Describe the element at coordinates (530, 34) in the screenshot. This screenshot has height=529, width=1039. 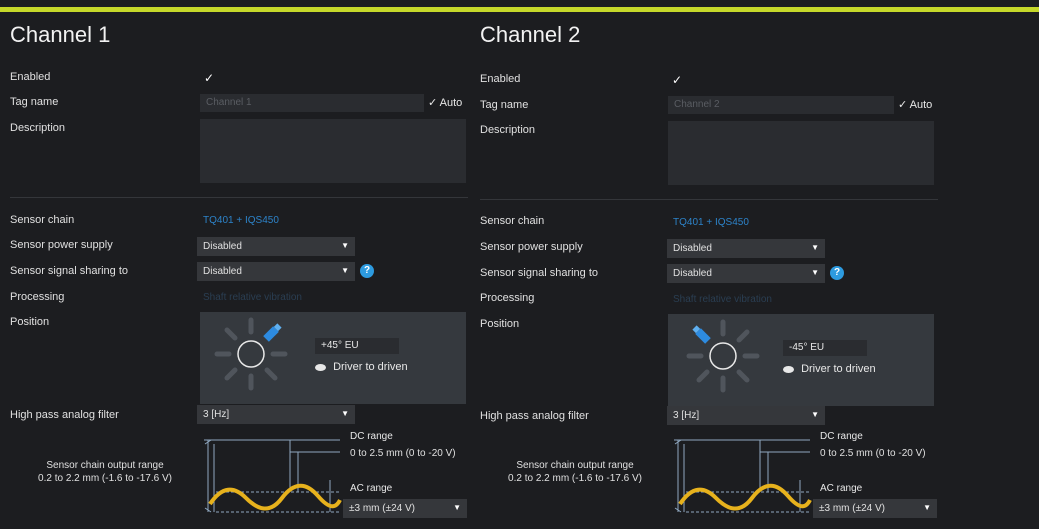
I see `channel-title: Channel 2` at that location.